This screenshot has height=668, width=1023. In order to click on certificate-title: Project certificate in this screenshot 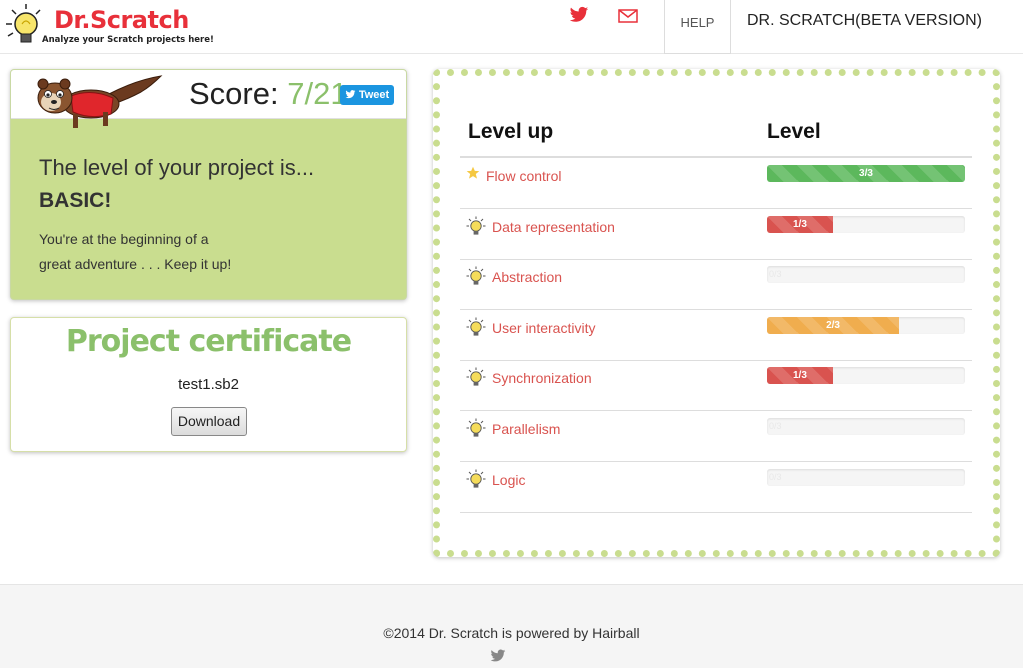, I will do `click(208, 341)`.